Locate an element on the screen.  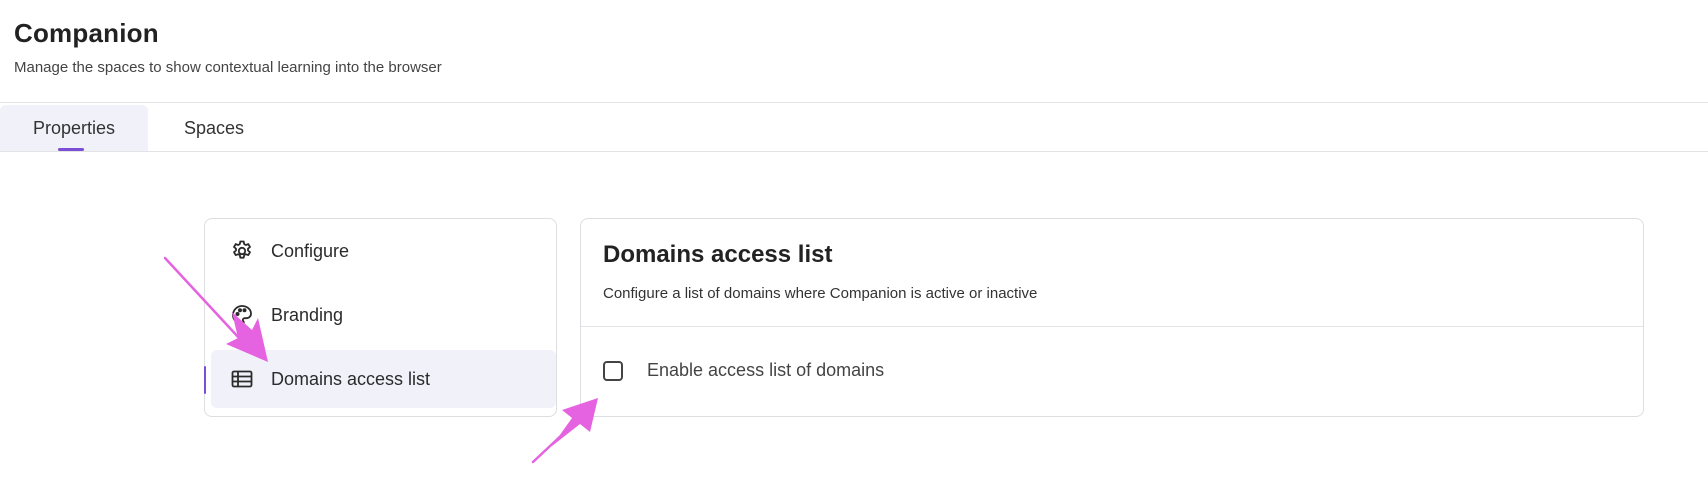
active-item-marker is located at coordinates (205, 380).